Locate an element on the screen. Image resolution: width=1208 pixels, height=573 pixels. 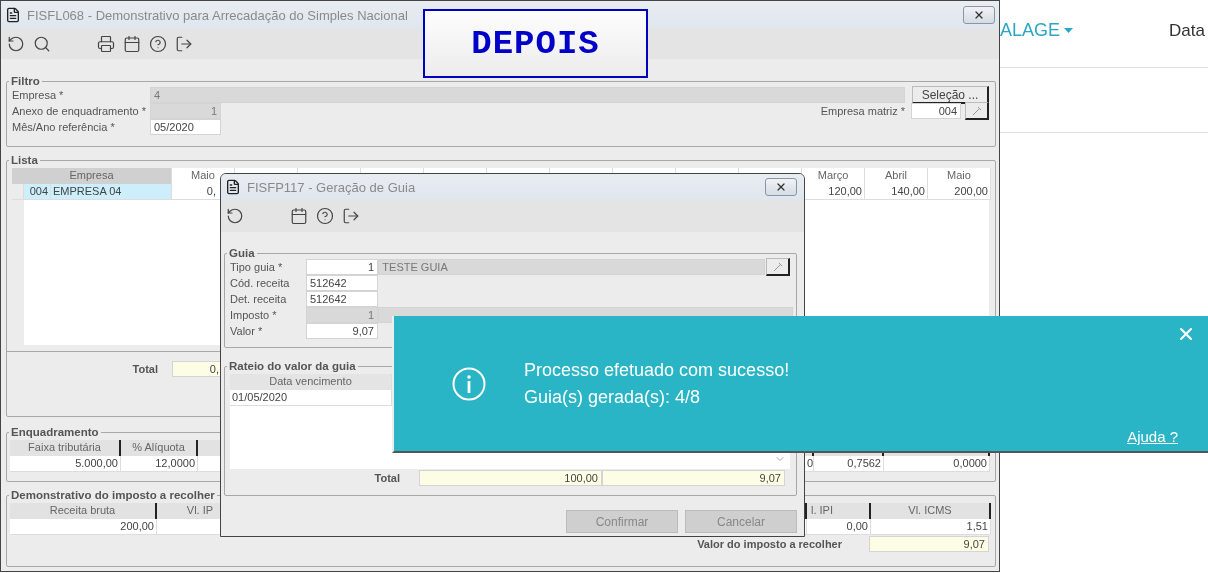
table-cell: 004 is located at coordinates (37, 192).